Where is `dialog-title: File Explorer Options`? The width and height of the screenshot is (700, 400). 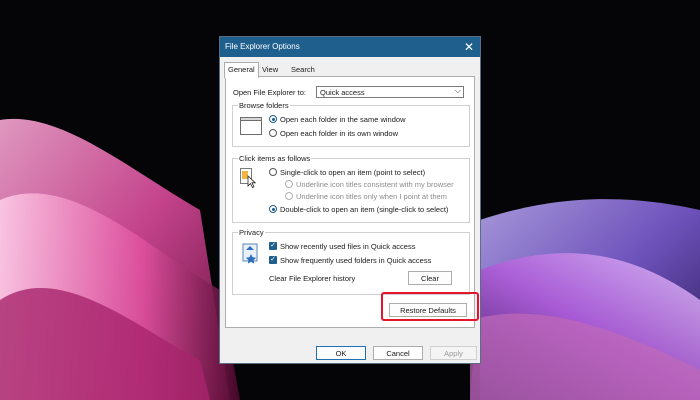 dialog-title: File Explorer Options is located at coordinates (262, 46).